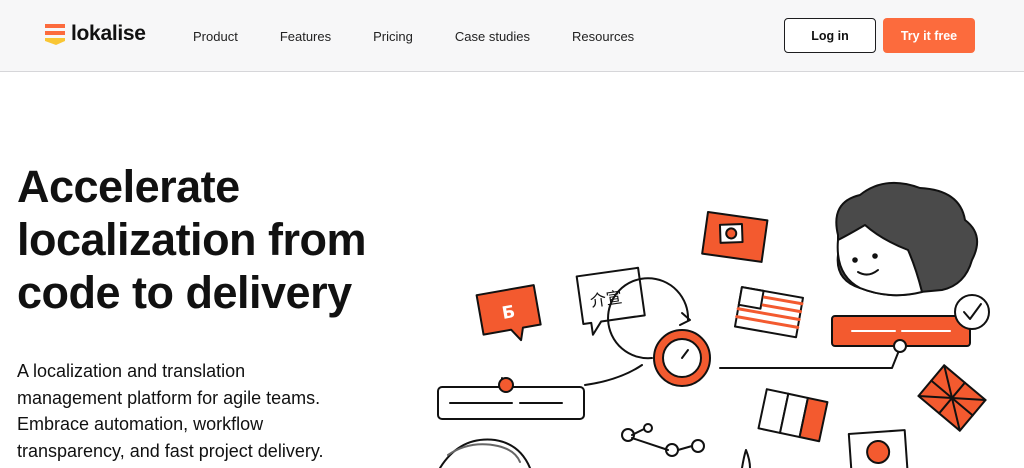 The width and height of the screenshot is (1024, 468). What do you see at coordinates (215, 36) in the screenshot?
I see `nav-item-product: Product` at bounding box center [215, 36].